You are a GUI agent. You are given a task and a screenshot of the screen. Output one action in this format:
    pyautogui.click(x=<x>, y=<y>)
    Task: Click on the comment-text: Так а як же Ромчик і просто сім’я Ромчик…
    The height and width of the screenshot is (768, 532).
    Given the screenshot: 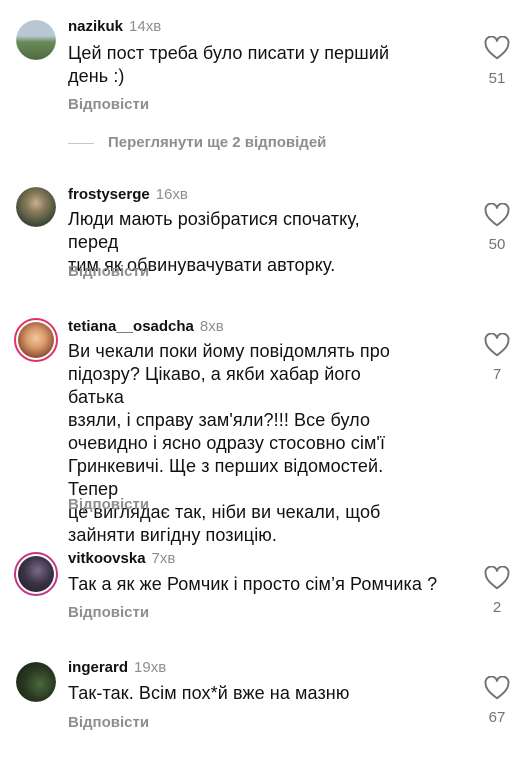 What is the action you would take?
    pyautogui.click(x=253, y=584)
    